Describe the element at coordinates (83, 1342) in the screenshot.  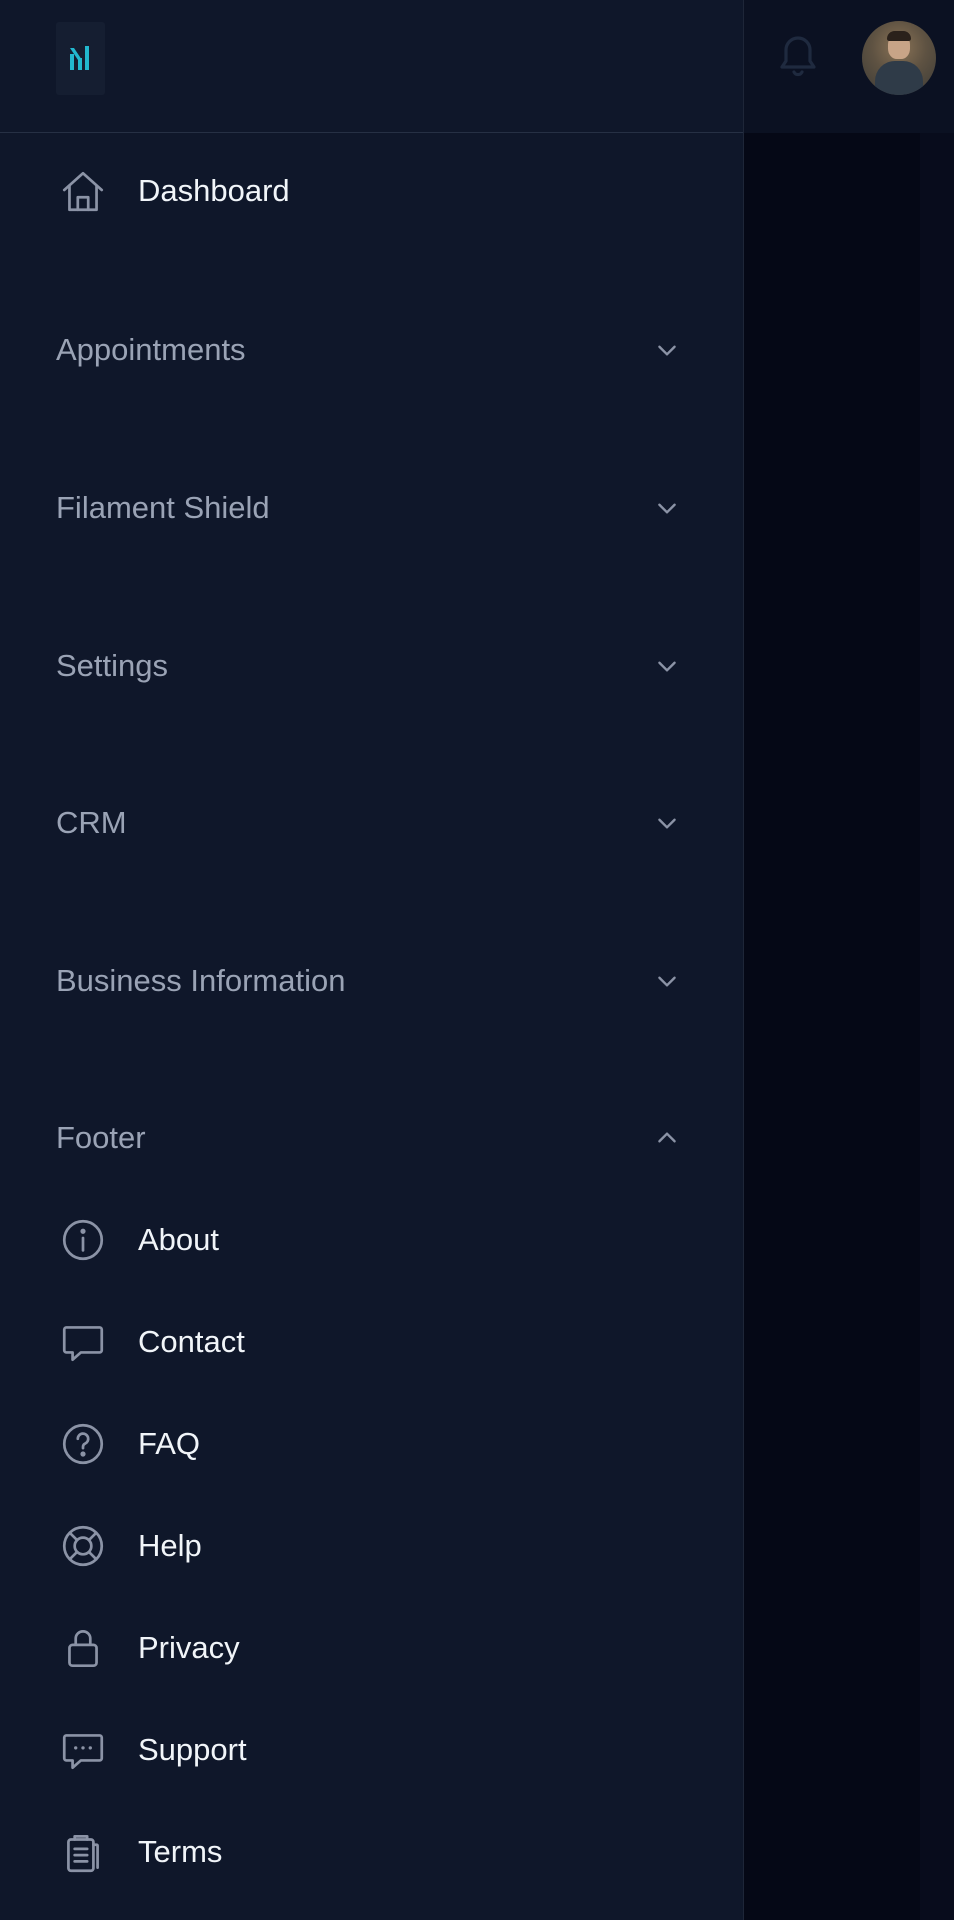
I see `chat-bubble-icon` at that location.